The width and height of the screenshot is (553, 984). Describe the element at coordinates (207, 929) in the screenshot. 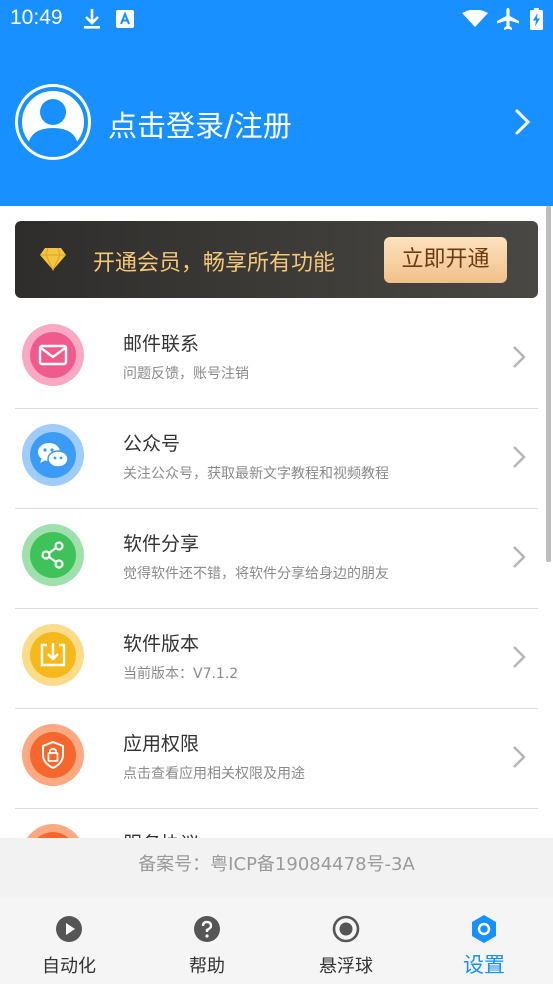

I see `help-icon` at that location.